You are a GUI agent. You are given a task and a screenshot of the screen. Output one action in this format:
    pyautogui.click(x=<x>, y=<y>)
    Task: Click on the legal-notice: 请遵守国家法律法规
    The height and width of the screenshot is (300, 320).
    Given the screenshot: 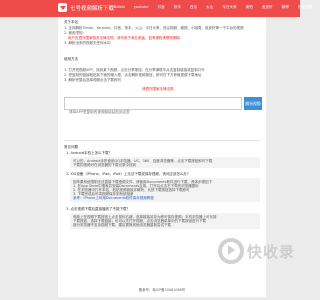 What is the action you would take?
    pyautogui.click(x=158, y=89)
    